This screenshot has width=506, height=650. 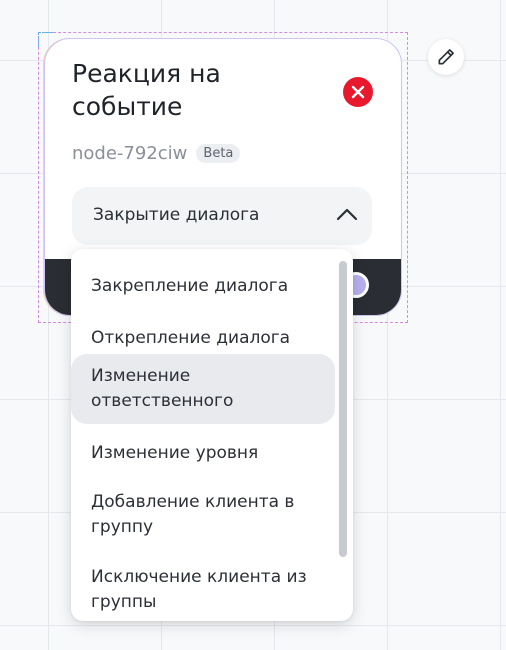 I want to click on chevron-up-icon, so click(x=347, y=214).